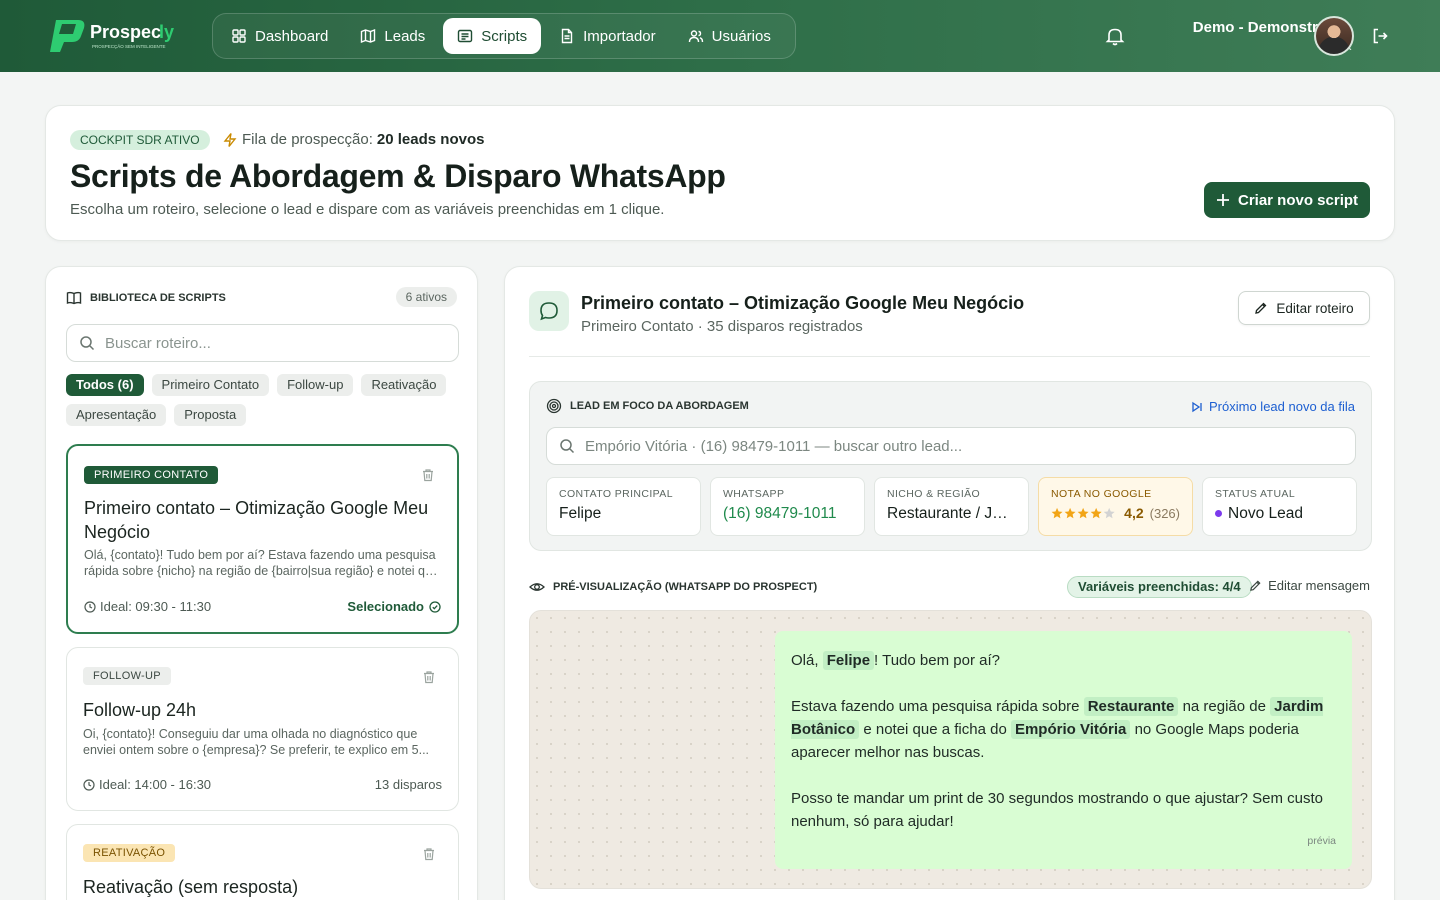 The image size is (1440, 900). Describe the element at coordinates (405, 36) in the screenshot. I see `nav-leads-label: Leads` at that location.